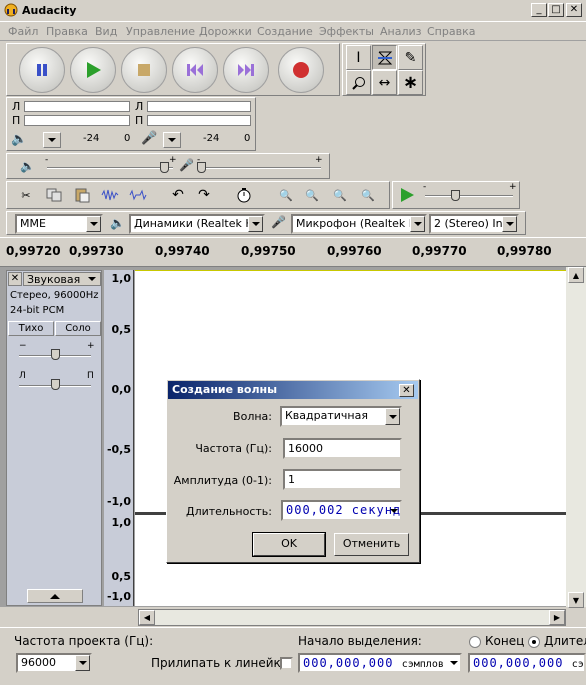 This screenshot has width=586, height=685. What do you see at coordinates (474, 224) in the screenshot?
I see `input-channels-select: 2 (Stereo) Inp` at bounding box center [474, 224].